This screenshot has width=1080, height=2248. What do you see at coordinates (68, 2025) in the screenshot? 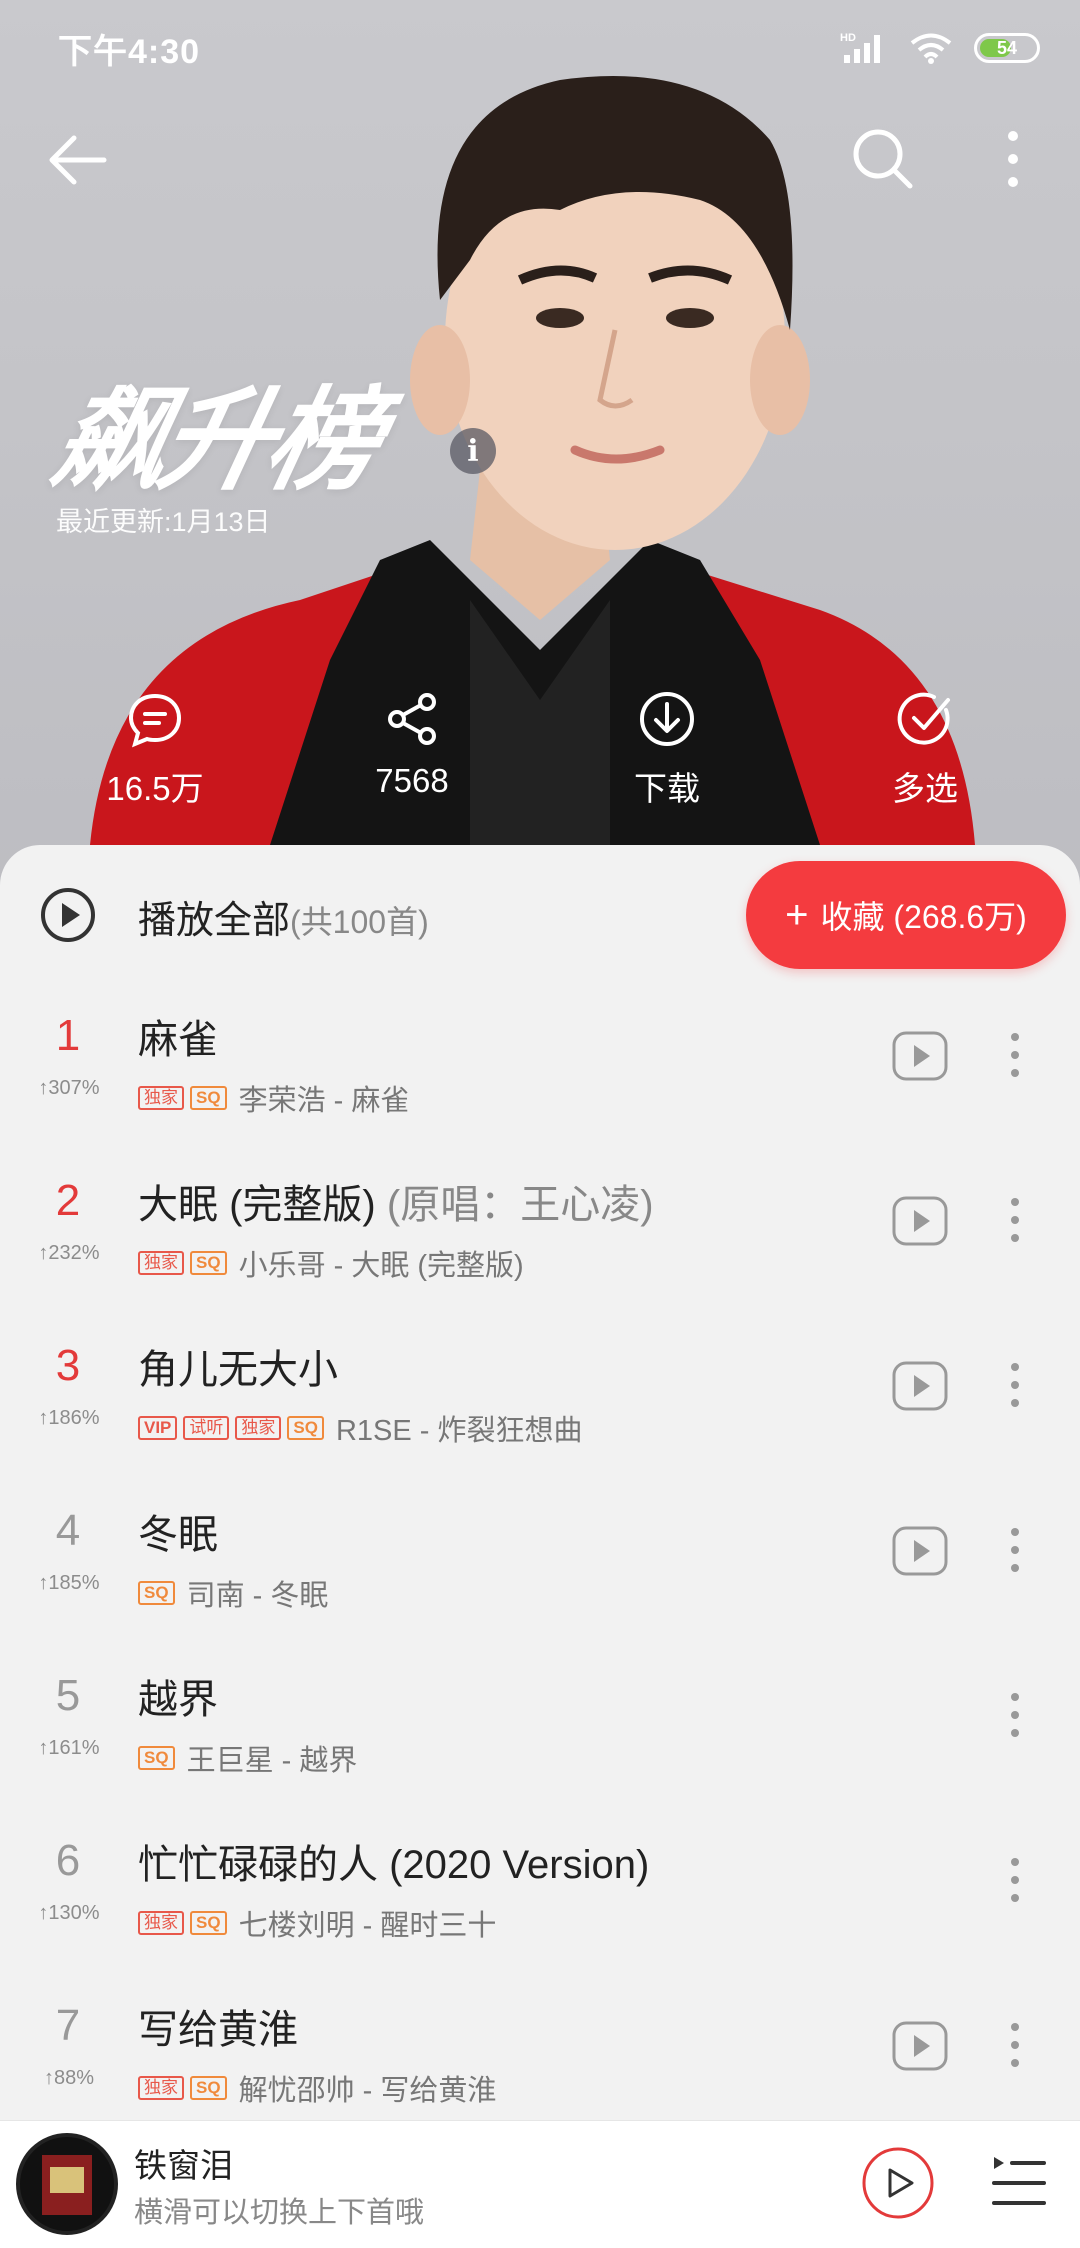
I see `song-rank: 7` at bounding box center [68, 2025].